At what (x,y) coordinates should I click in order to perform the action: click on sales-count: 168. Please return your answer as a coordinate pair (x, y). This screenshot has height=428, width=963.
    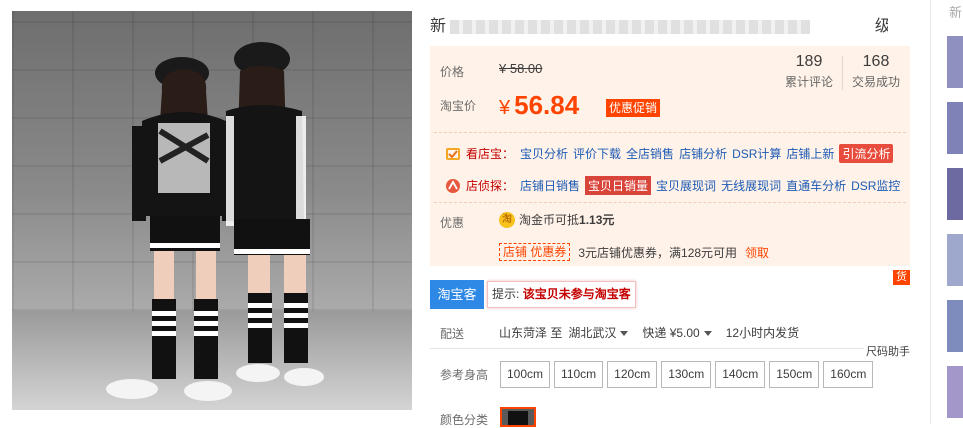
    Looking at the image, I should click on (876, 61).